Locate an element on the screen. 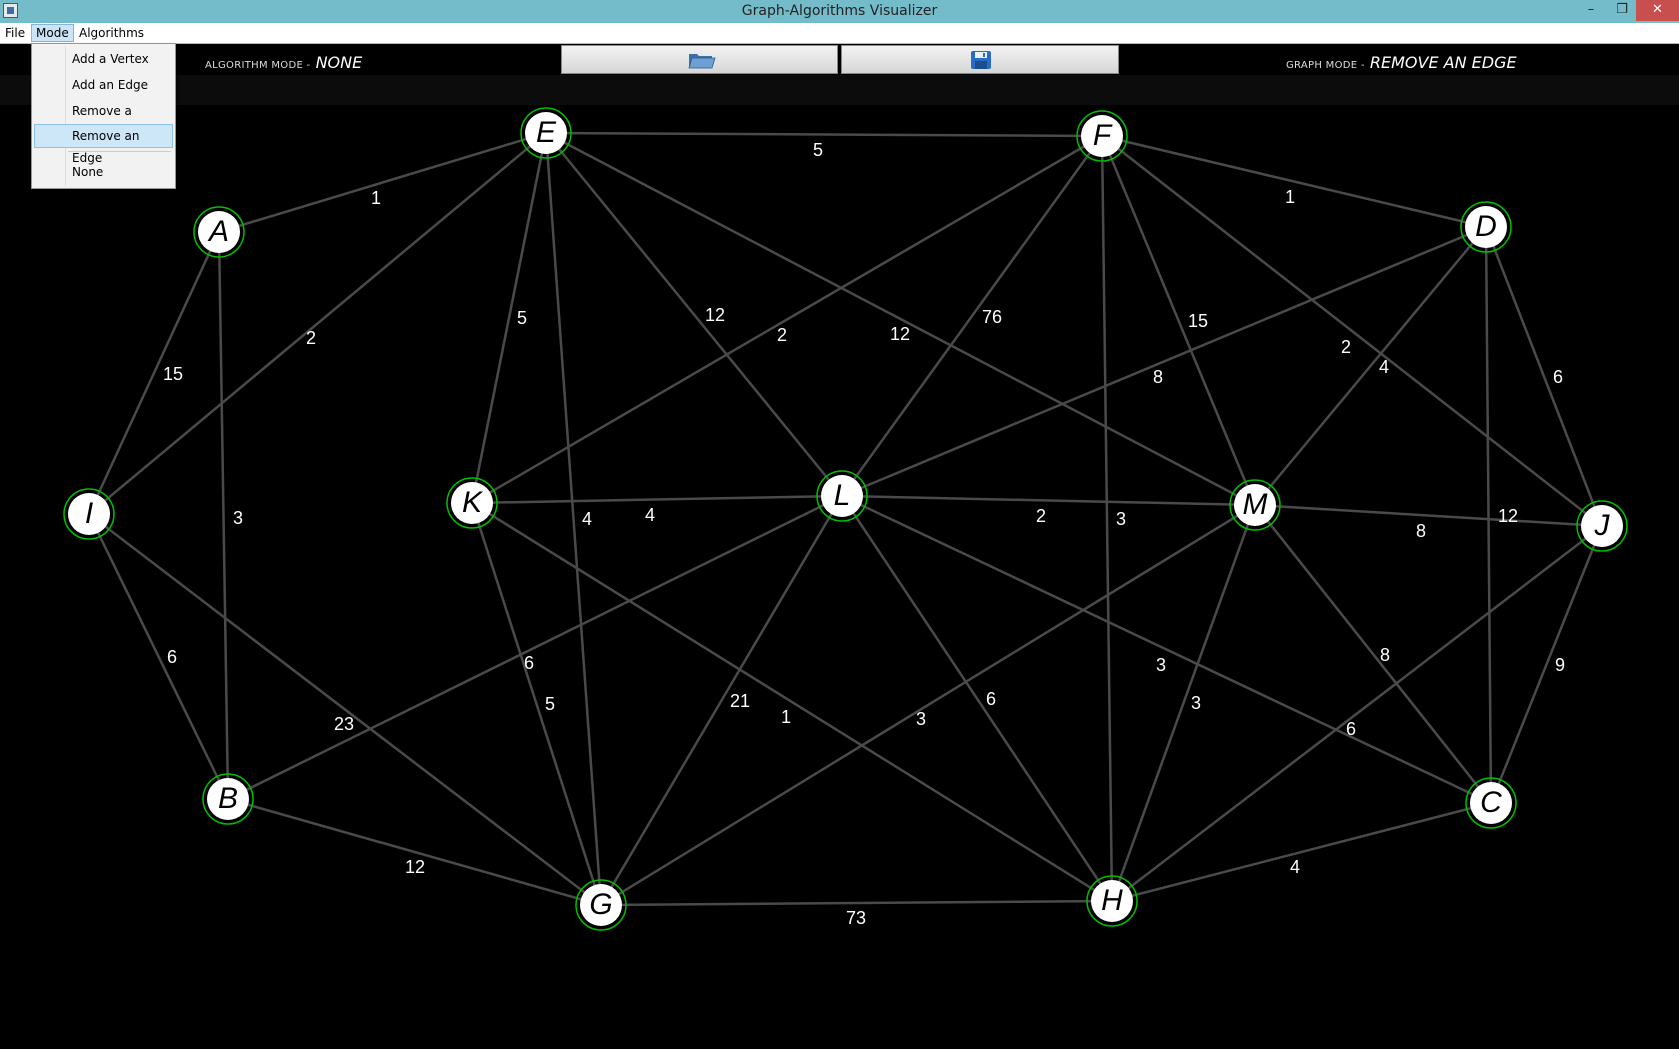 This screenshot has height=1049, width=1679. edge-b-g is located at coordinates (414, 852).